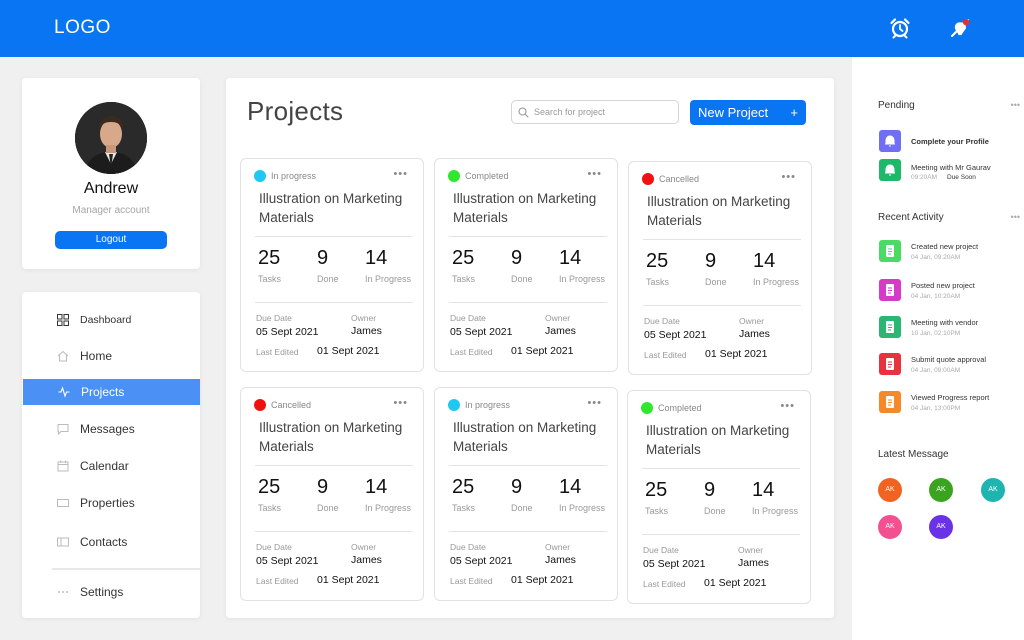  Describe the element at coordinates (948, 359) in the screenshot. I see `activity-text: Submit quote approval` at that location.